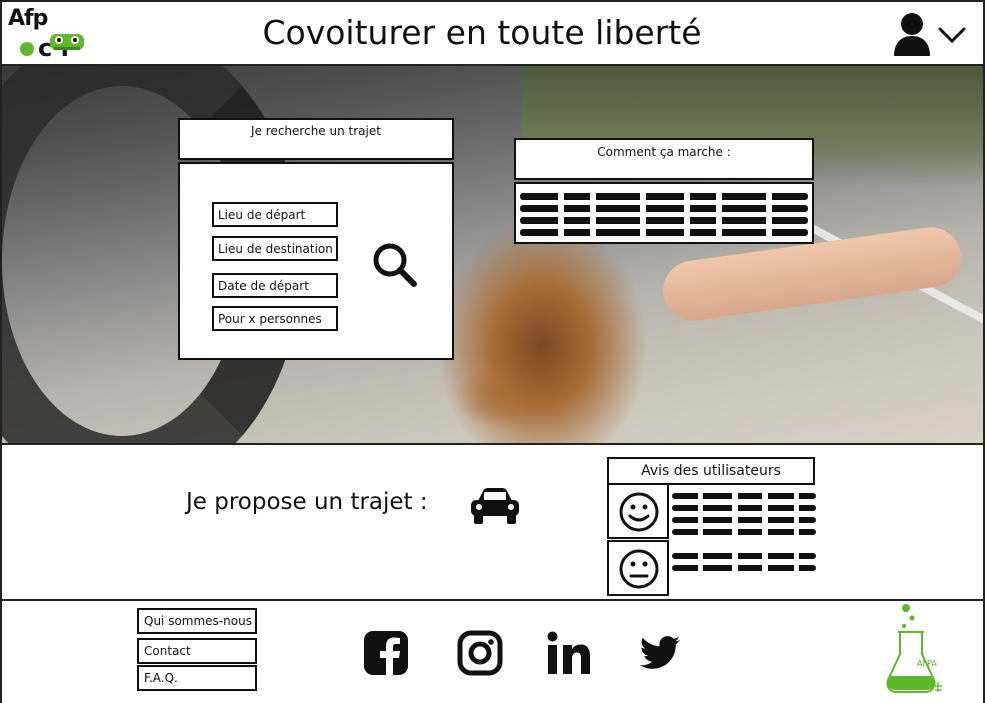  I want to click on how-it-works-title: Comment ça marche :, so click(664, 159).